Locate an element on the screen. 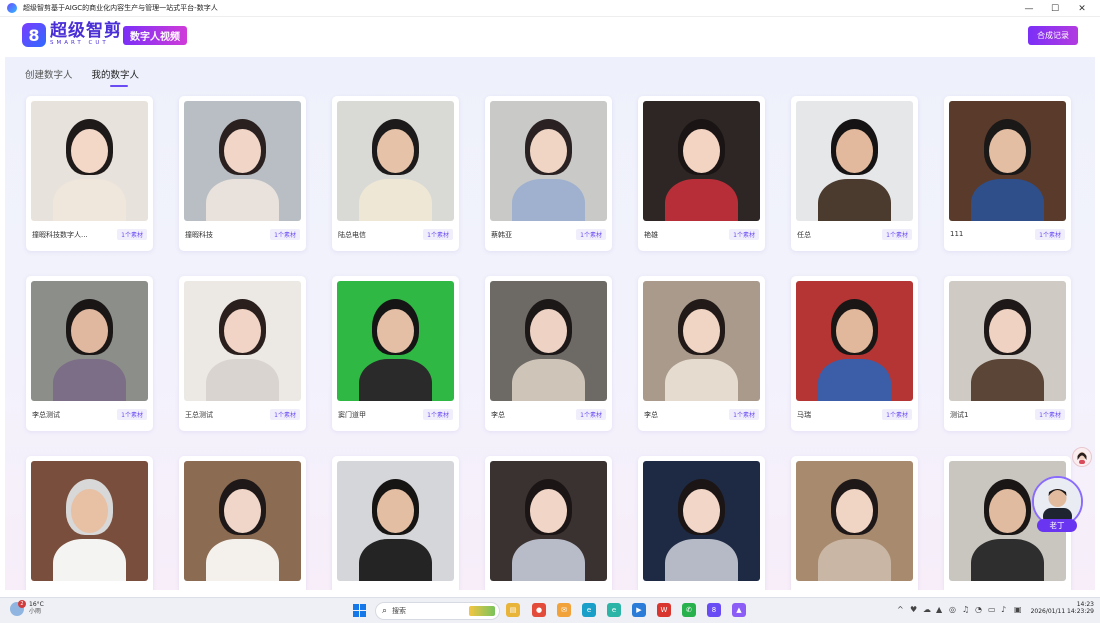  tray-icon: ^ is located at coordinates (900, 609).